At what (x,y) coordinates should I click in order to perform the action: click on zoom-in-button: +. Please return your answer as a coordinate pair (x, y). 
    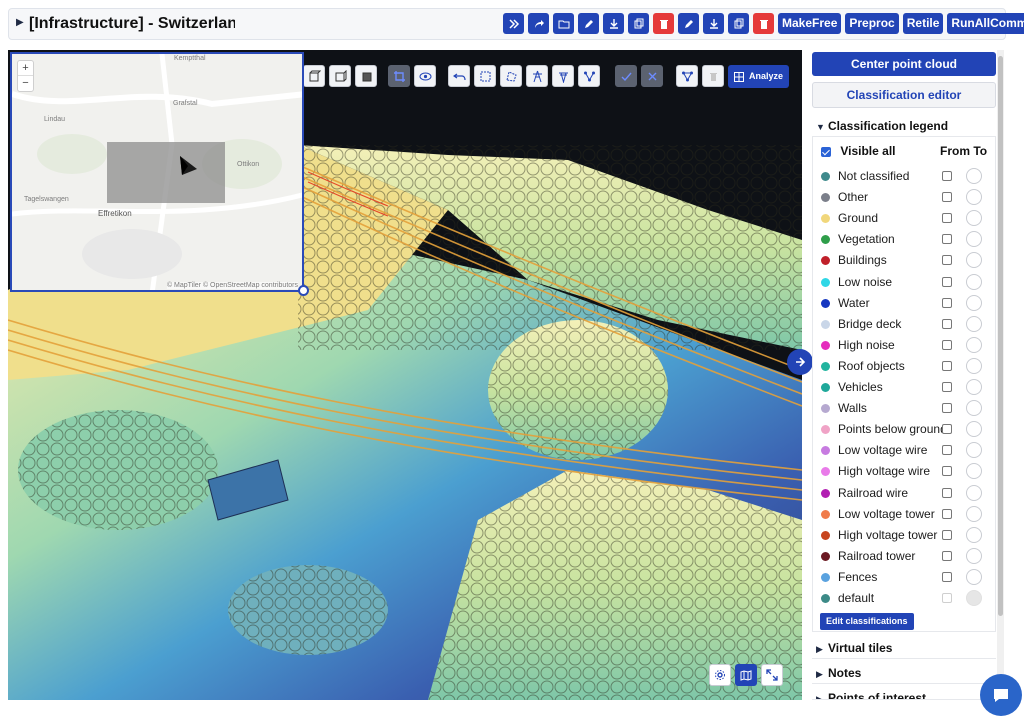
    Looking at the image, I should click on (25, 68).